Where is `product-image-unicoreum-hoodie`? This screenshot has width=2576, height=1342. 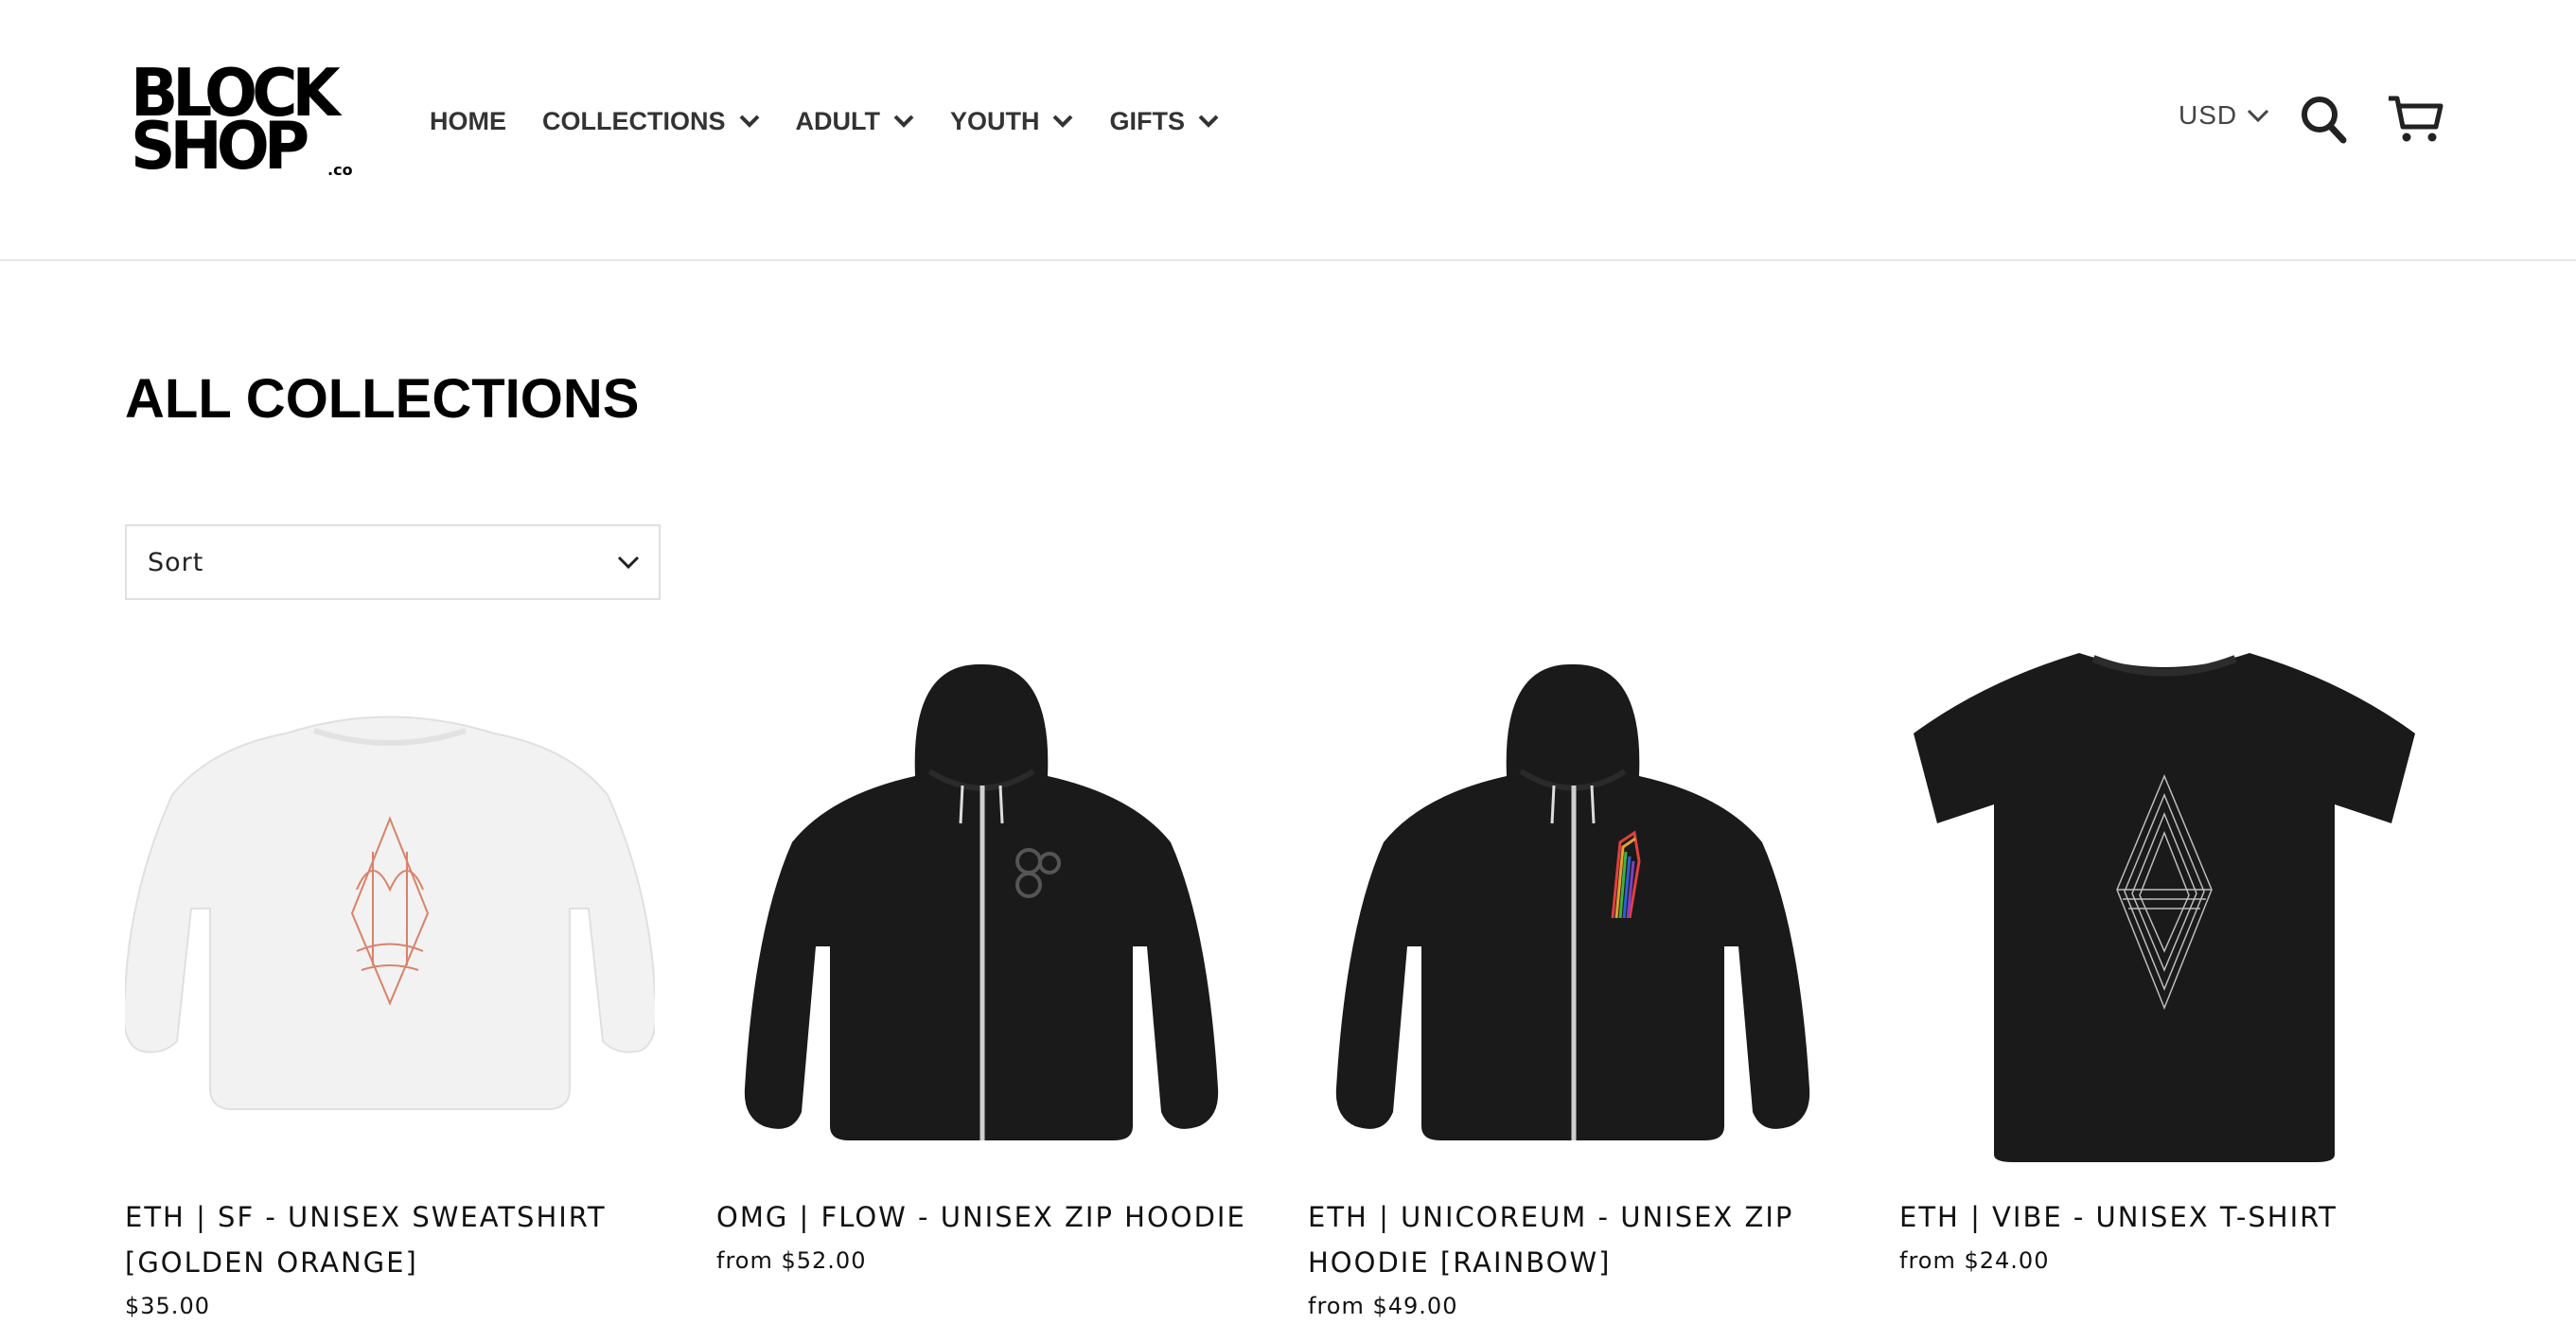
product-image-unicoreum-hoodie is located at coordinates (1573, 909).